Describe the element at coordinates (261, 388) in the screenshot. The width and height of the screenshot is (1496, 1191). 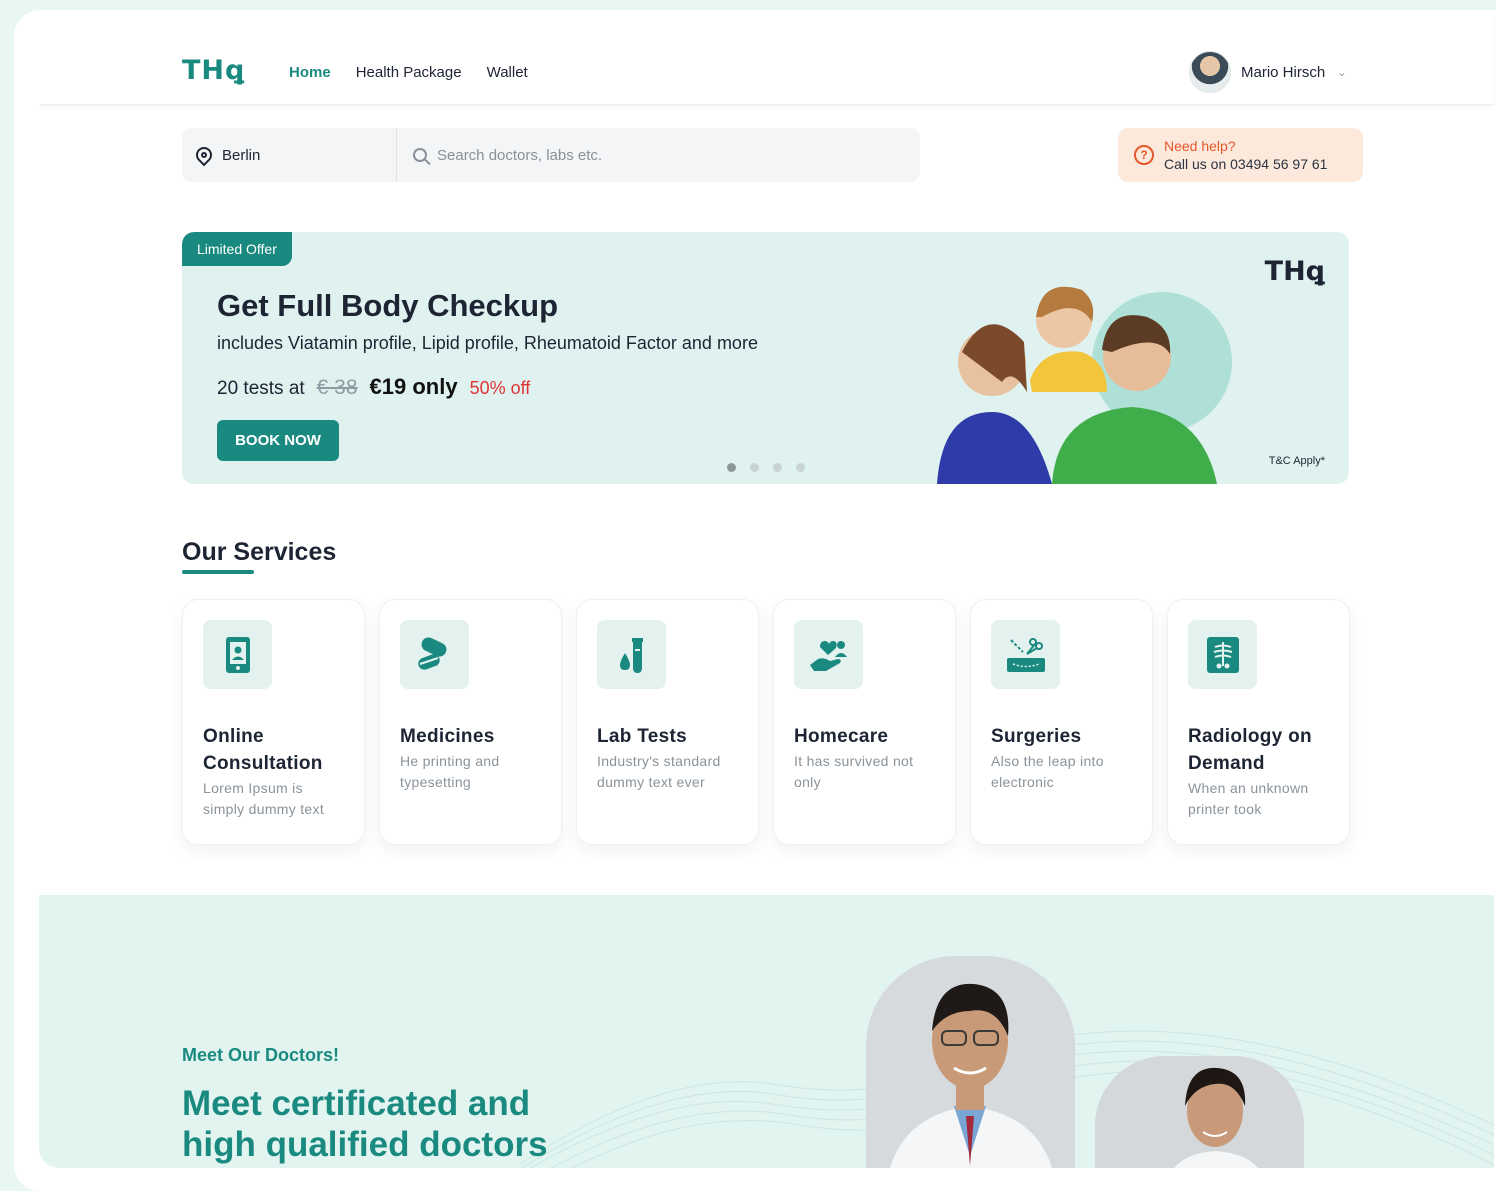
I see `tests-label: 20 tests at` at that location.